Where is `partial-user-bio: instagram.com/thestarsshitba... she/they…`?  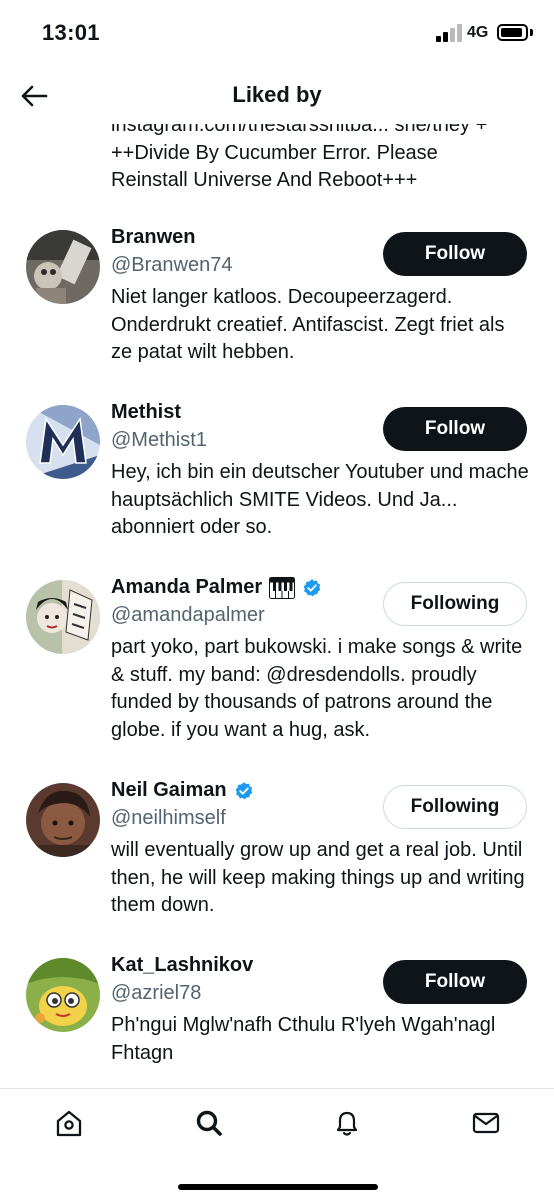
partial-user-bio: instagram.com/thestarsshitba... she/they… is located at coordinates (321, 153).